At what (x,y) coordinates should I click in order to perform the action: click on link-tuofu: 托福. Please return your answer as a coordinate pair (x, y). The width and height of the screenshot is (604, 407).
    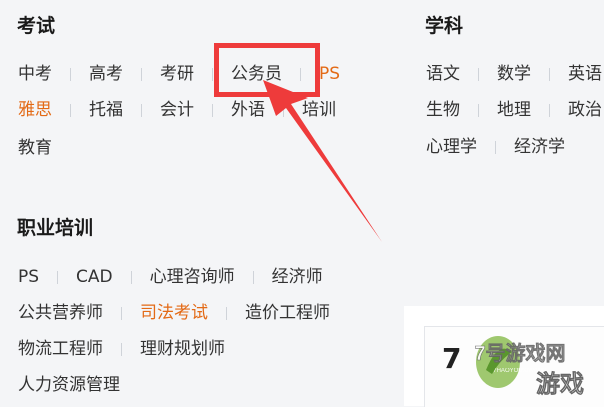
    Looking at the image, I should click on (106, 110).